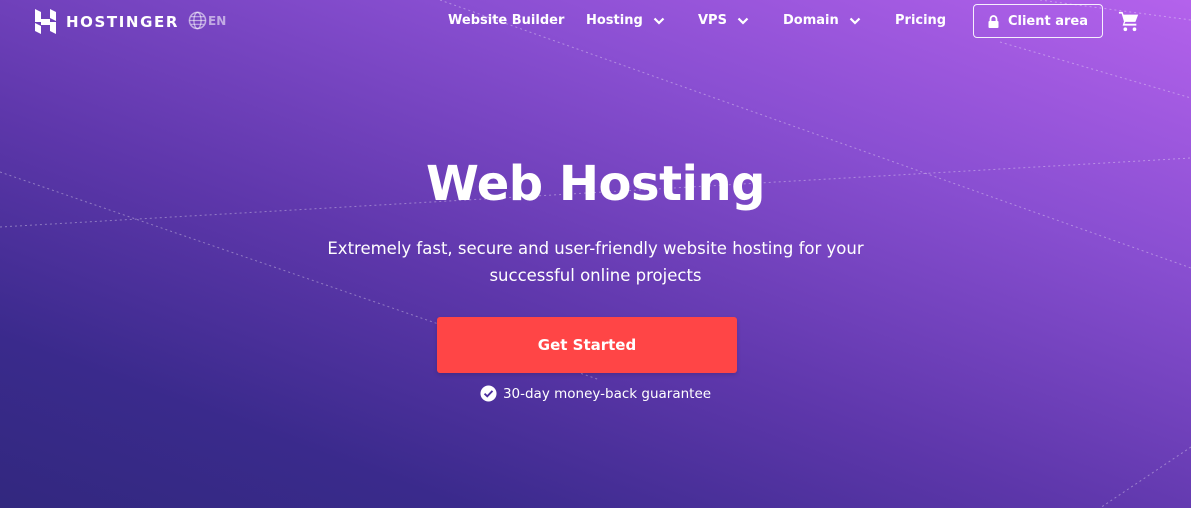 This screenshot has height=508, width=1191. Describe the element at coordinates (217, 20) in the screenshot. I see `language-label: EN` at that location.